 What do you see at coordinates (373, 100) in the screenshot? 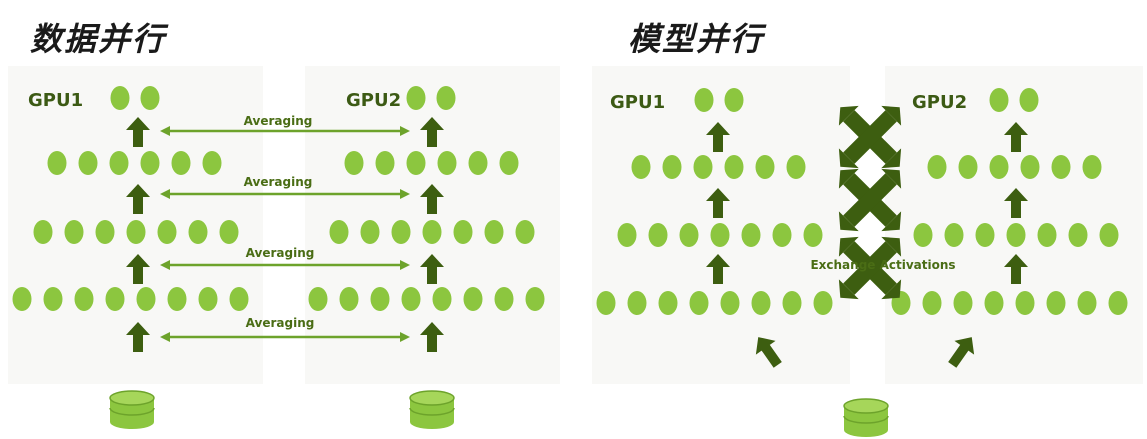
I see `dp-gpu2-label: GPU2` at bounding box center [373, 100].